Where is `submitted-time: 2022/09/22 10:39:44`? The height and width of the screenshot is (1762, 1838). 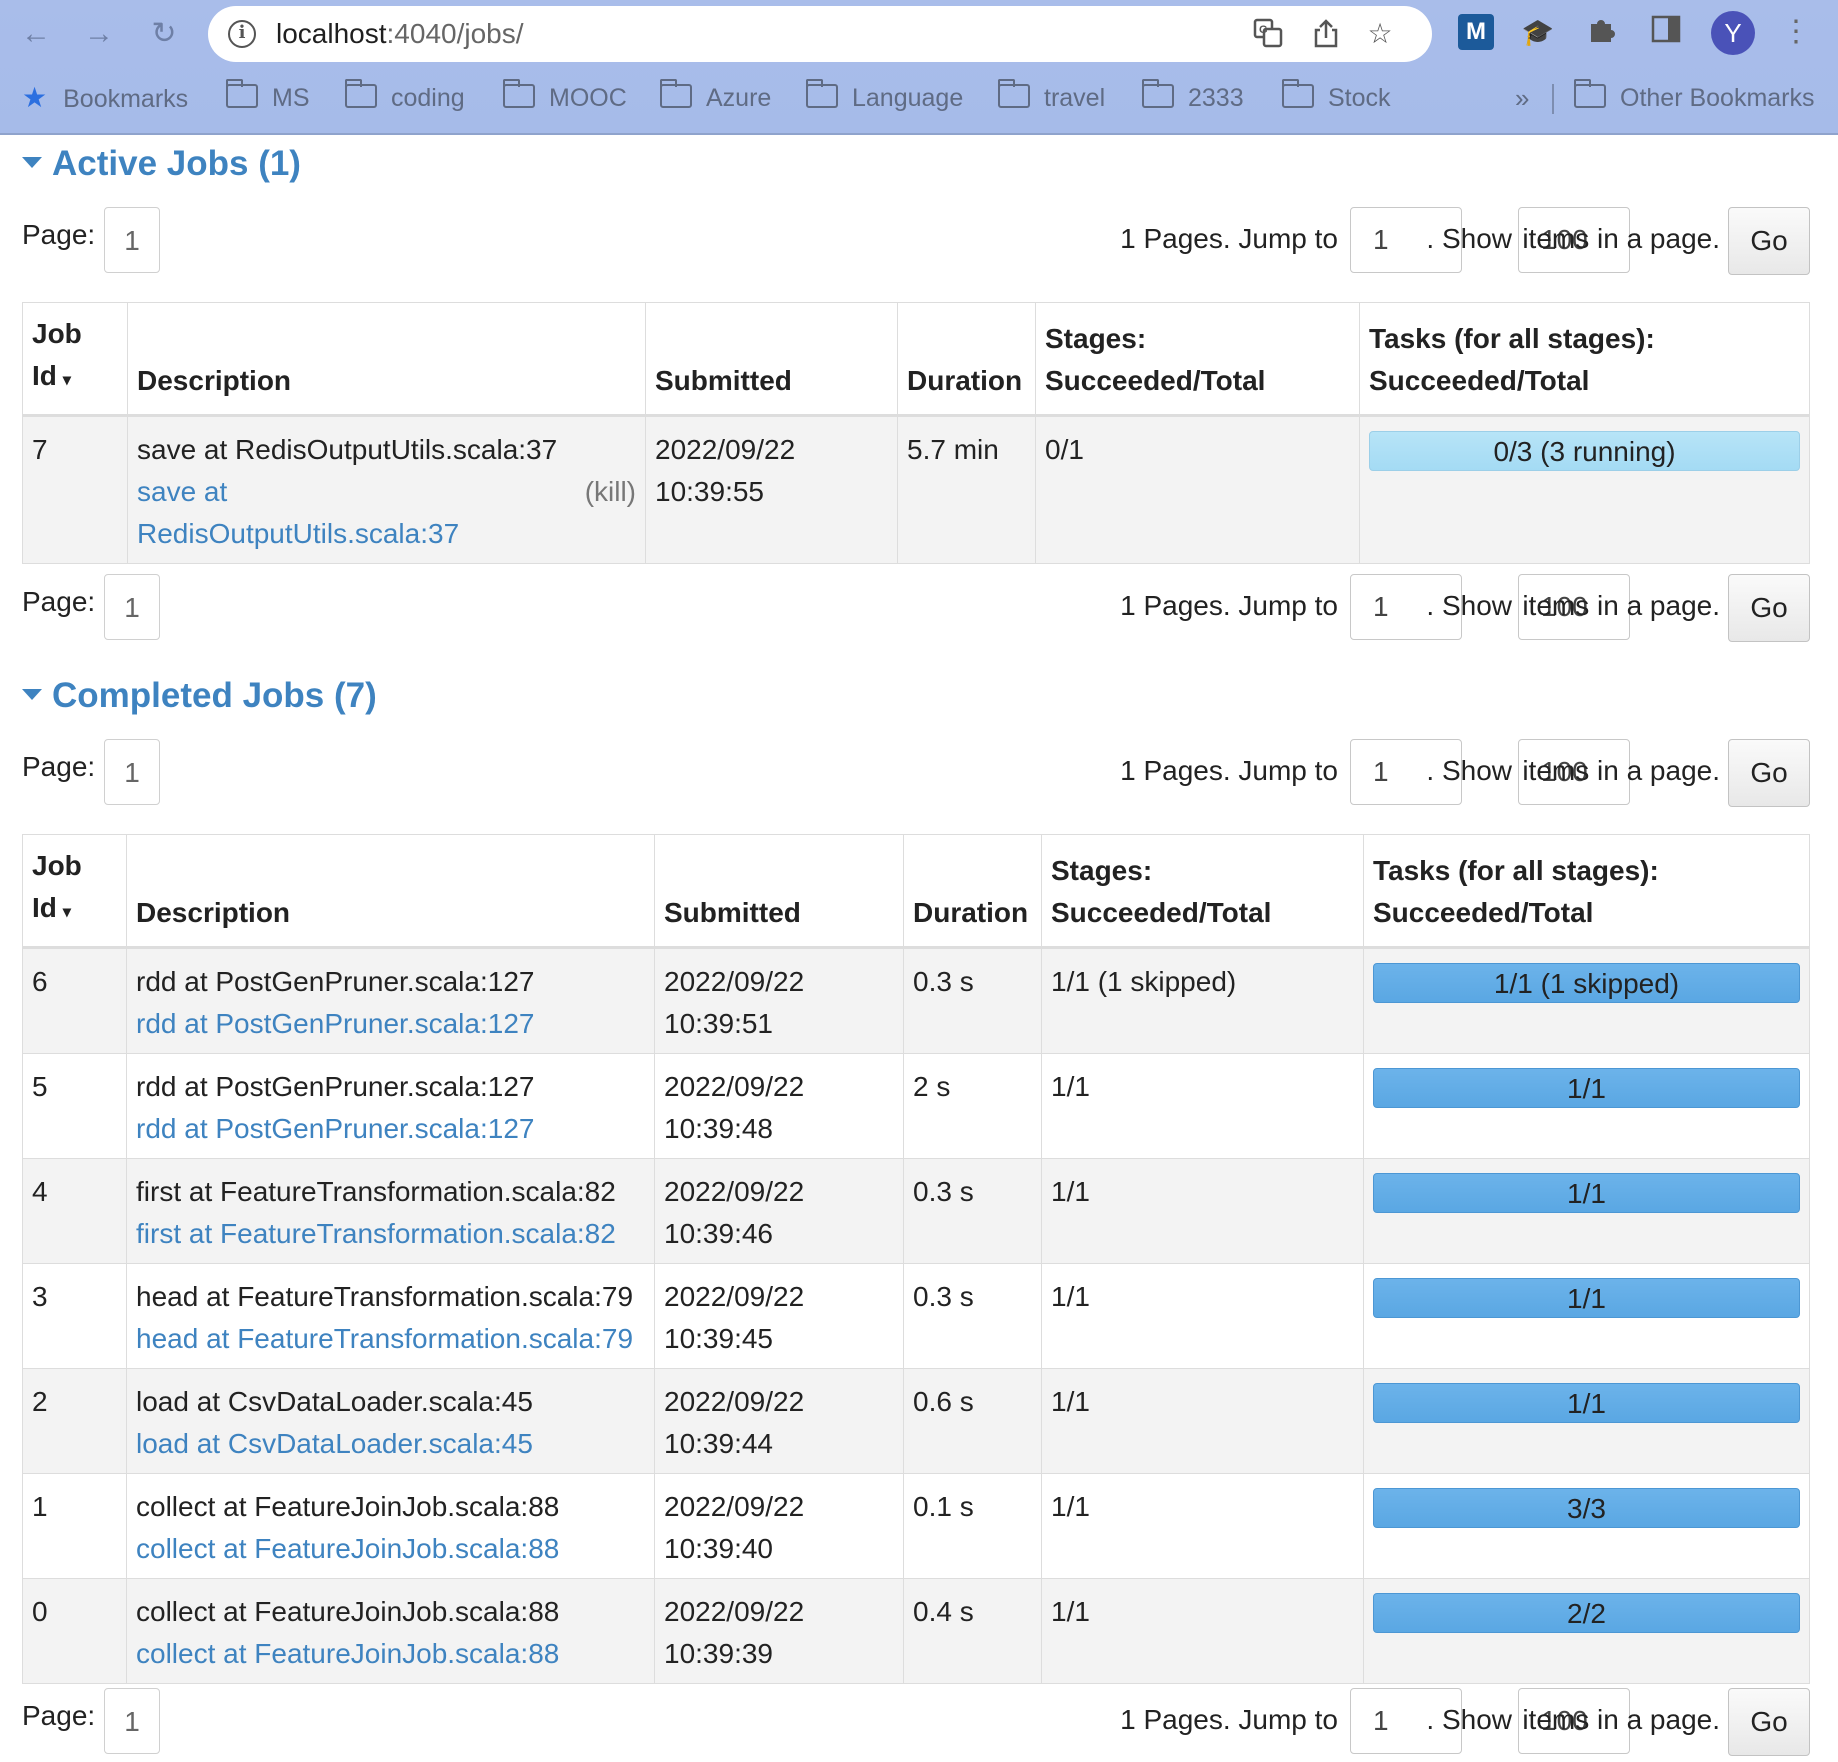
submitted-time: 2022/09/22 10:39:44 is located at coordinates (779, 1421).